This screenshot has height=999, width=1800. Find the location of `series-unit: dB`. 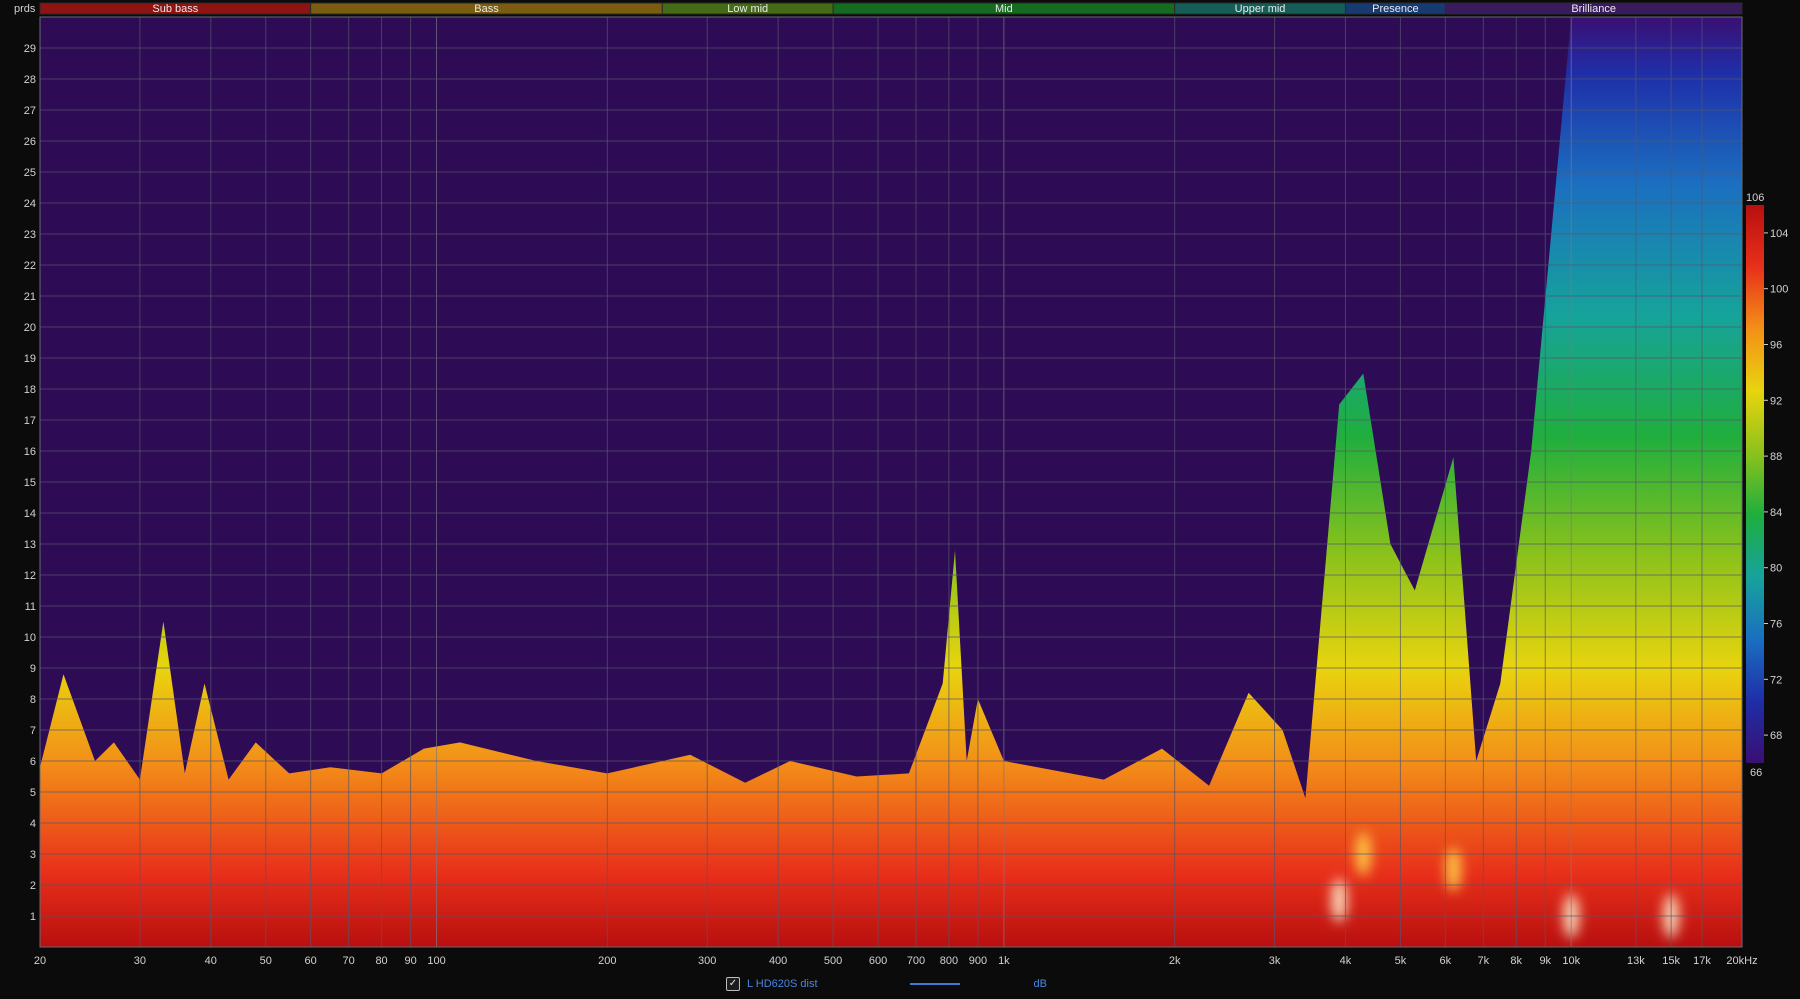

series-unit: dB is located at coordinates (1040, 984).